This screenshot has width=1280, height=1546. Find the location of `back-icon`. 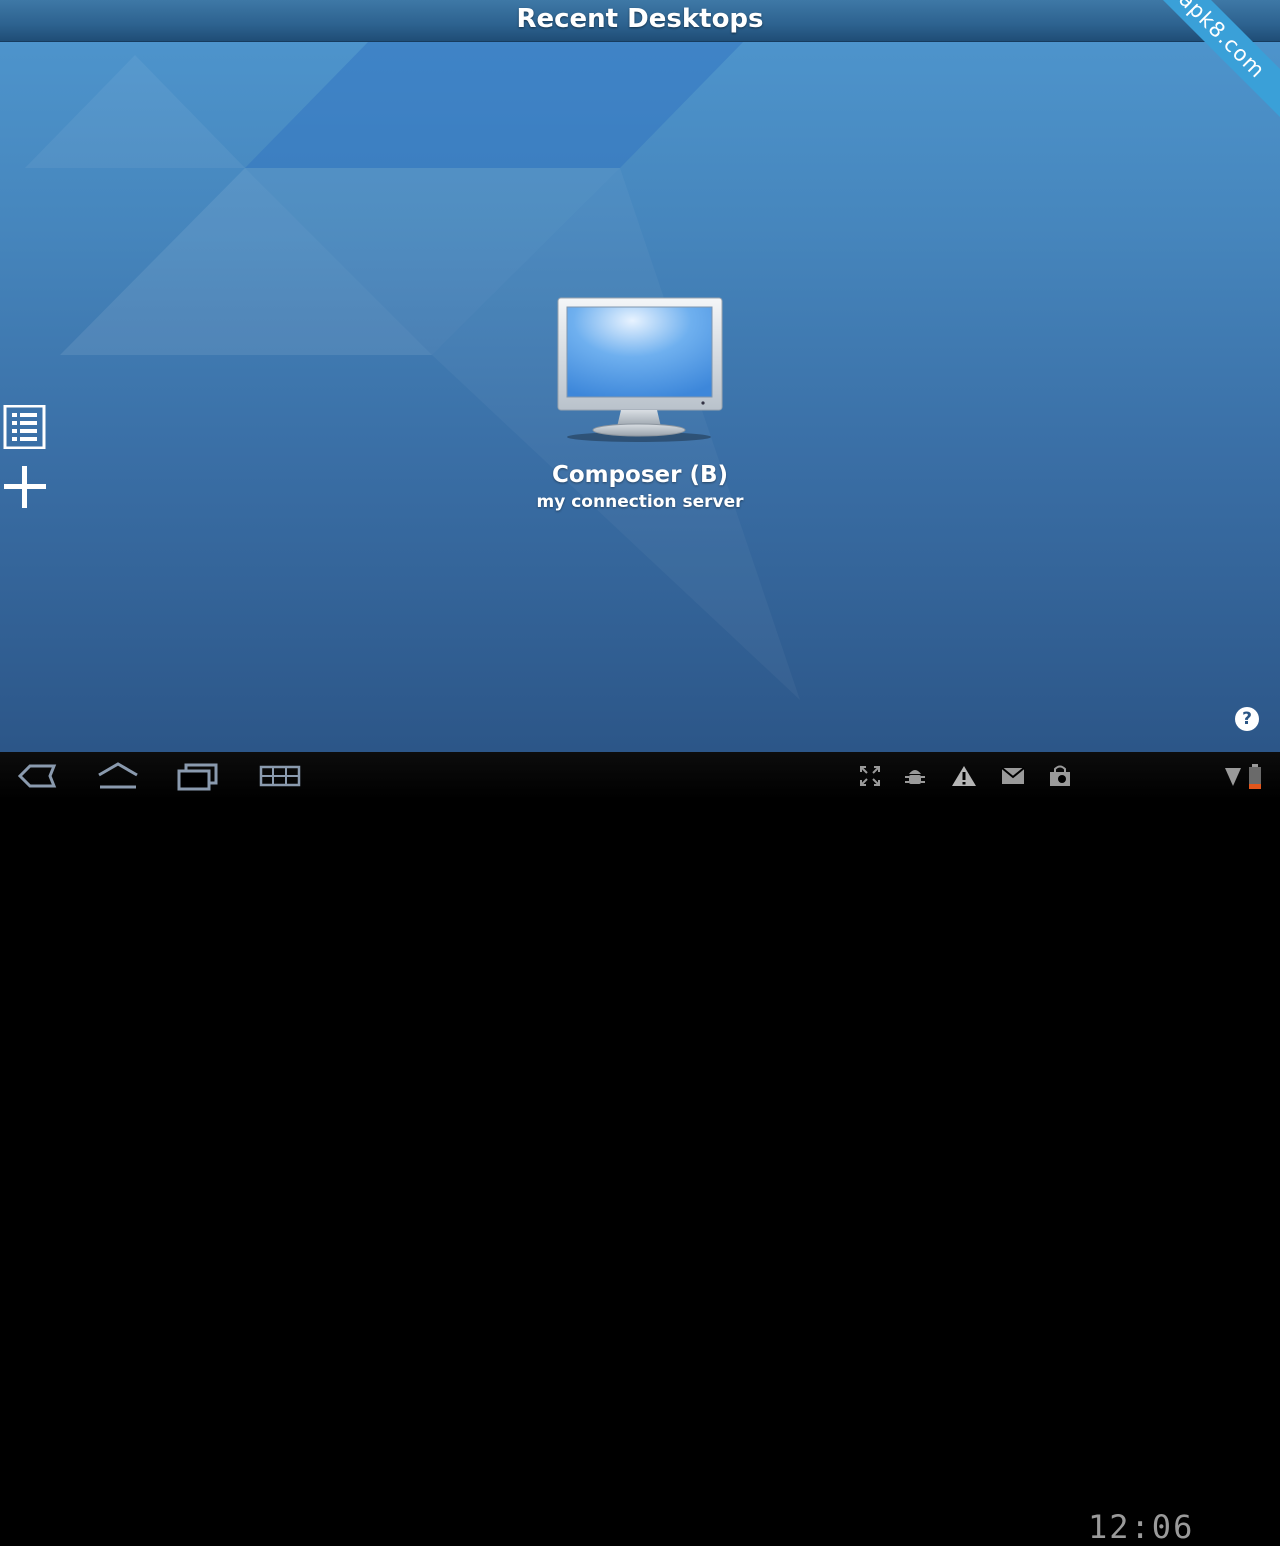

back-icon is located at coordinates (37, 776).